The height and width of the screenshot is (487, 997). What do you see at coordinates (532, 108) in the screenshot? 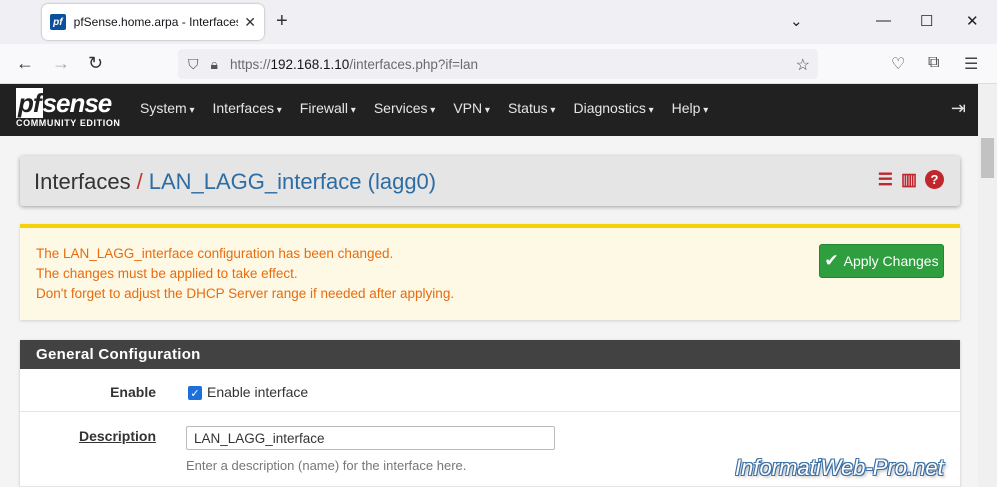
I see `menu-status: Status` at bounding box center [532, 108].